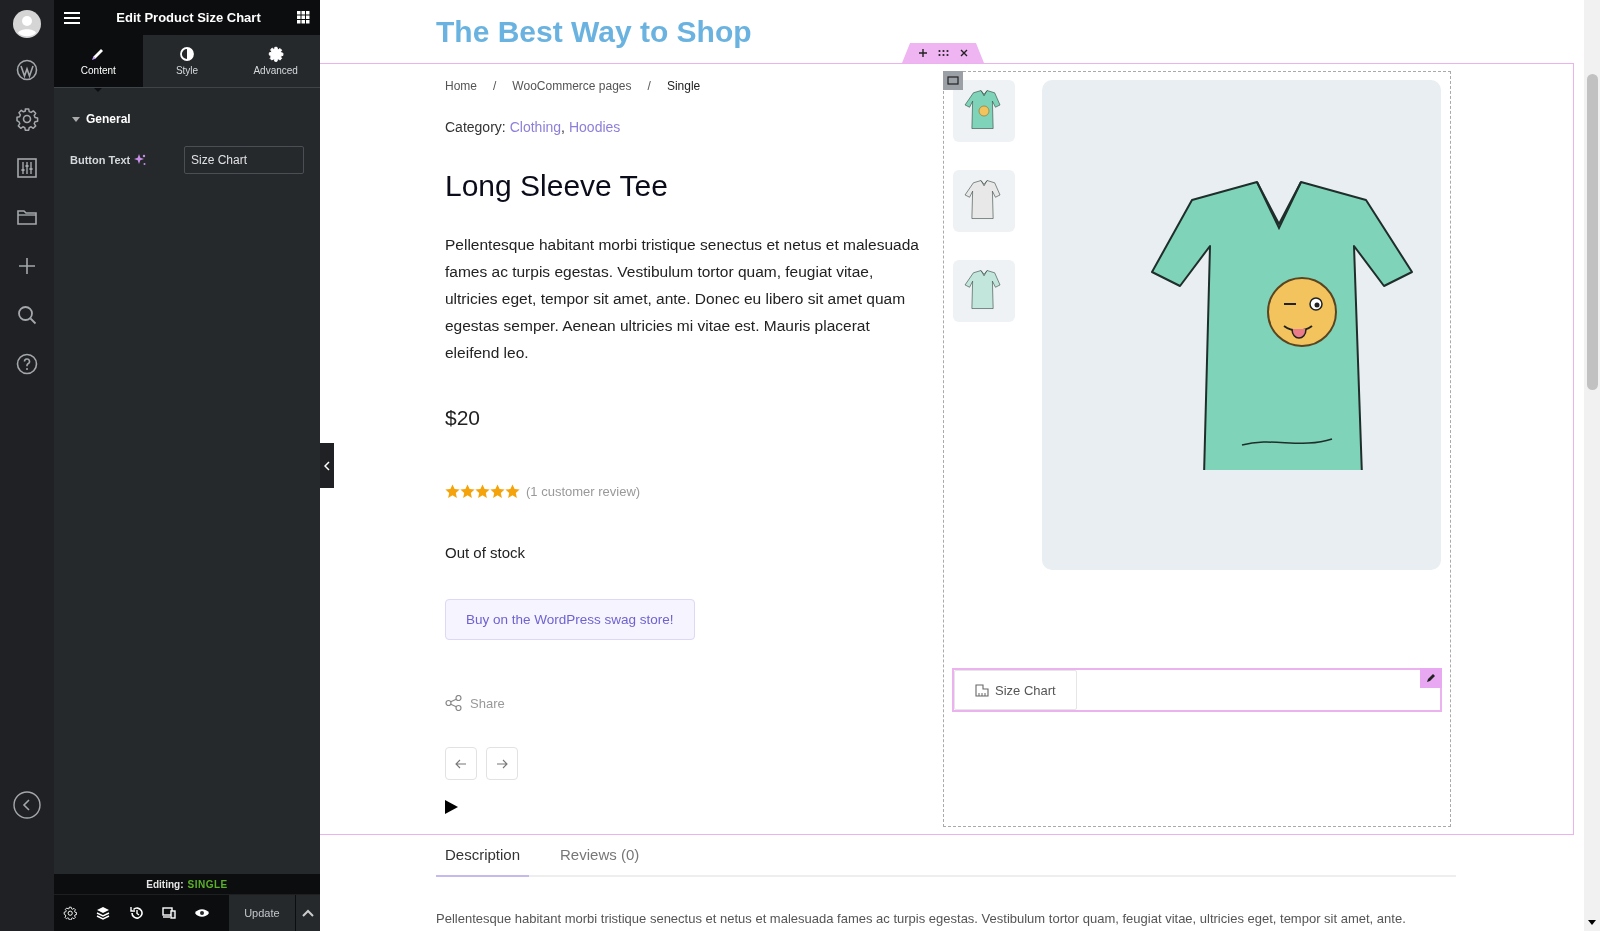  Describe the element at coordinates (594, 127) in the screenshot. I see `category-link: Hoodies` at that location.